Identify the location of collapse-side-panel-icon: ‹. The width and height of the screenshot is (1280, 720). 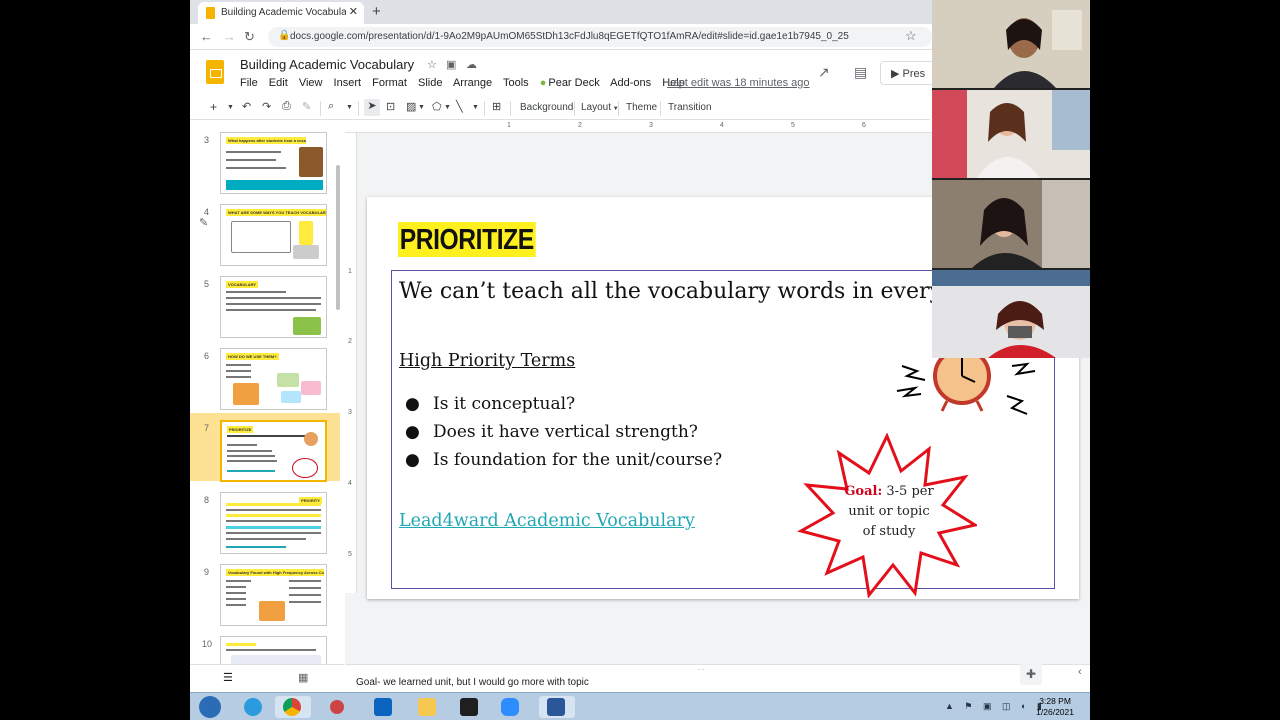
(1080, 672).